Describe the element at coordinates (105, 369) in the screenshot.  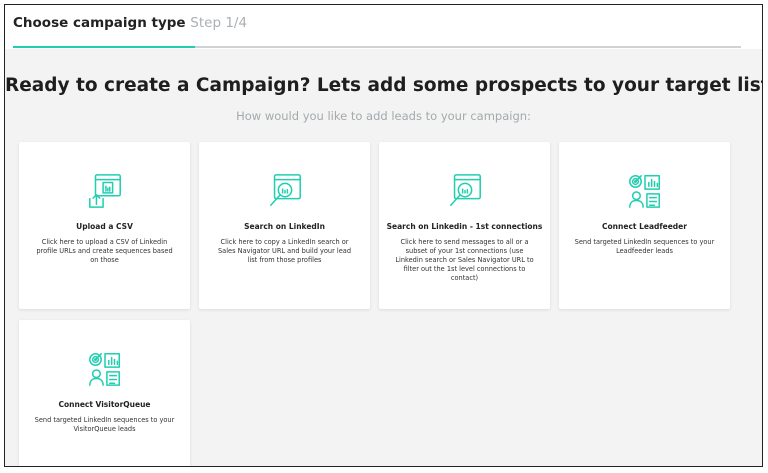
I see `visitorqueue-icon` at that location.